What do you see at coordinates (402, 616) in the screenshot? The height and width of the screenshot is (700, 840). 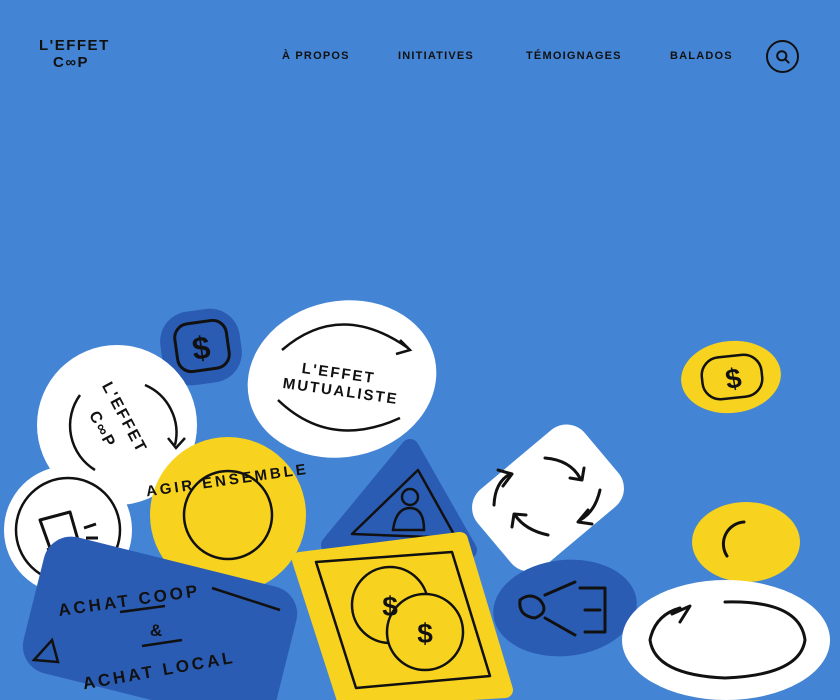 I see `coins-sticker: $ $` at bounding box center [402, 616].